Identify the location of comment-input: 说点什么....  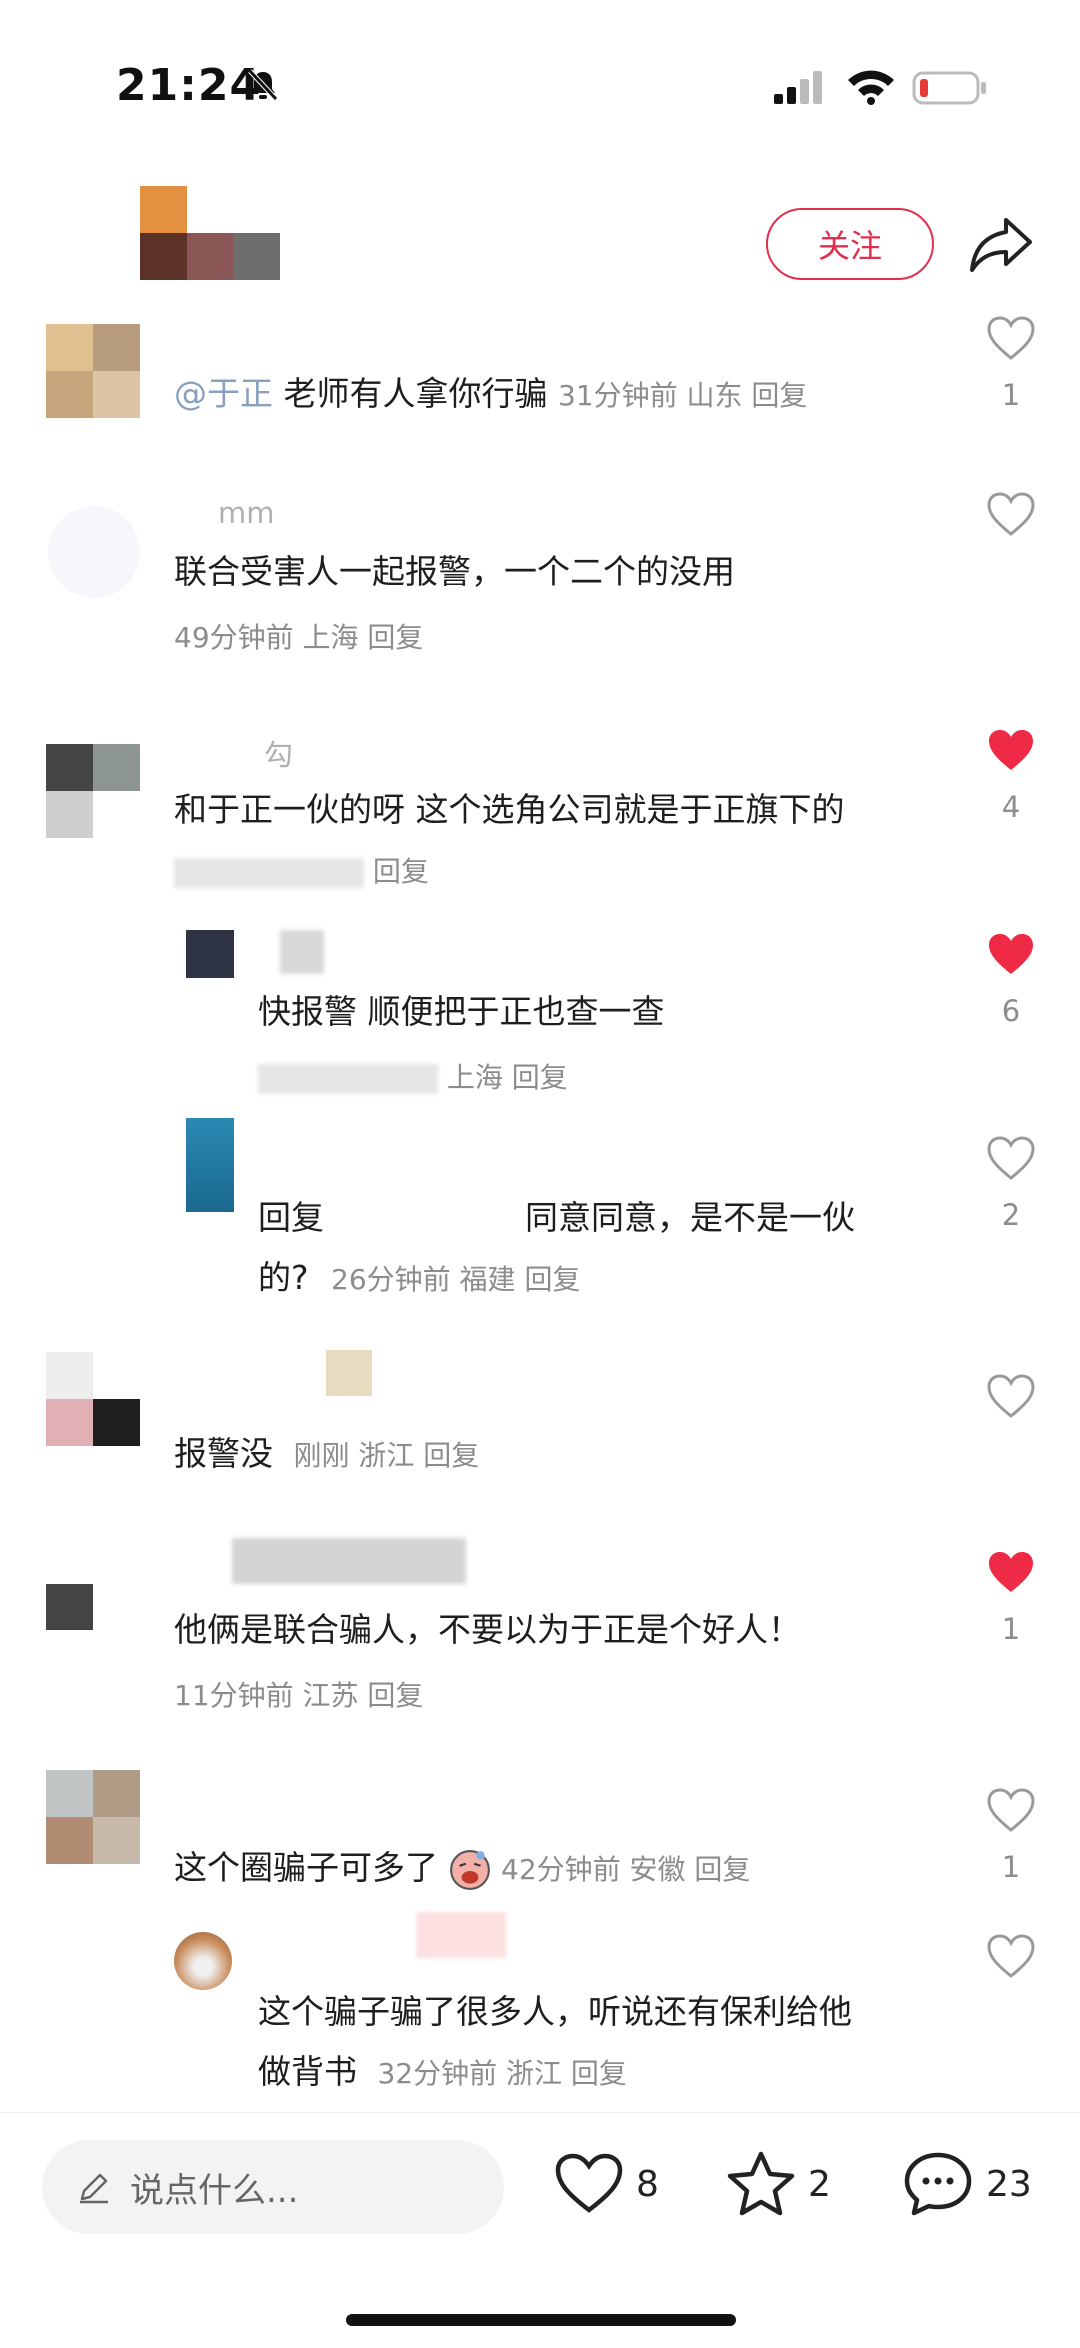
(273, 2187).